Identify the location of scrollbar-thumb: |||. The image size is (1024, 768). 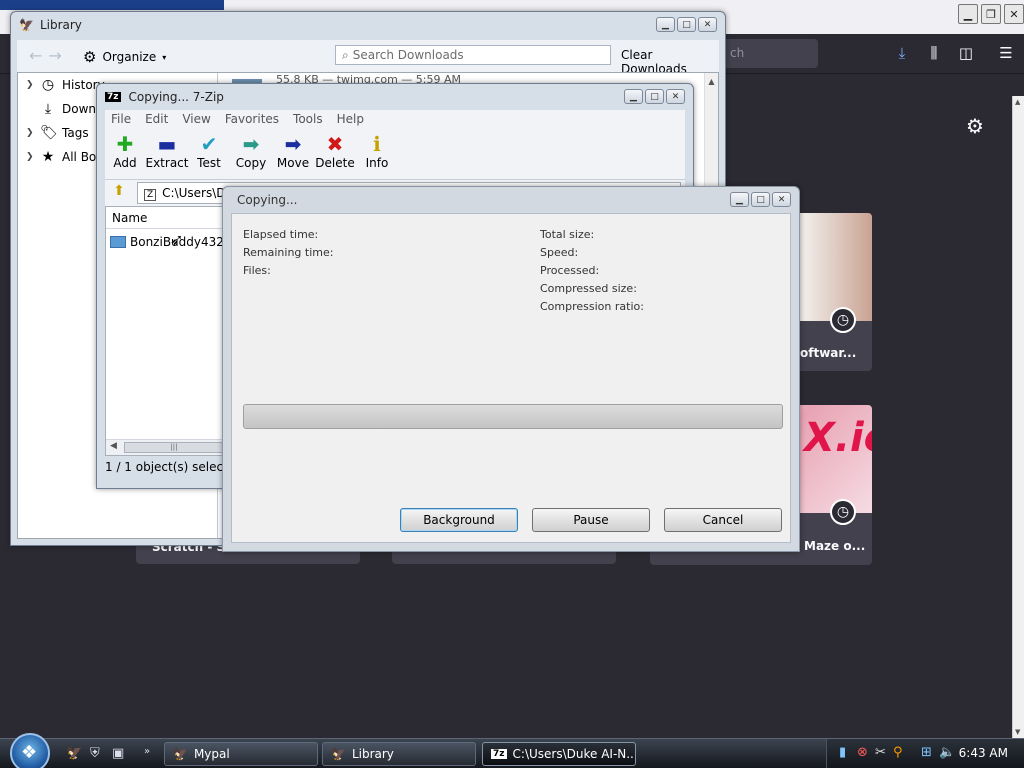
(174, 447).